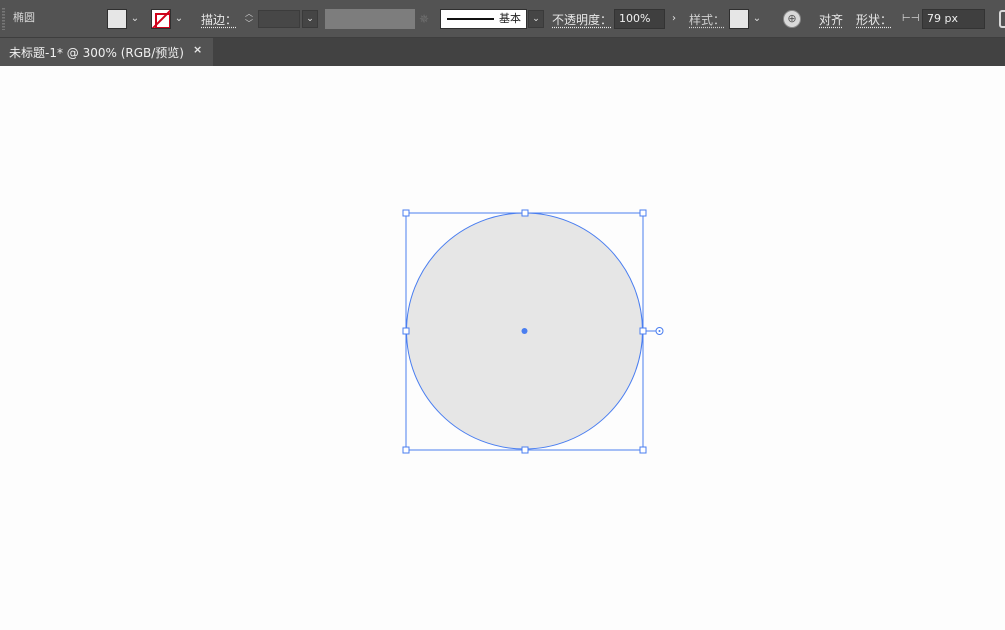  I want to click on variable-width-field, so click(370, 19).